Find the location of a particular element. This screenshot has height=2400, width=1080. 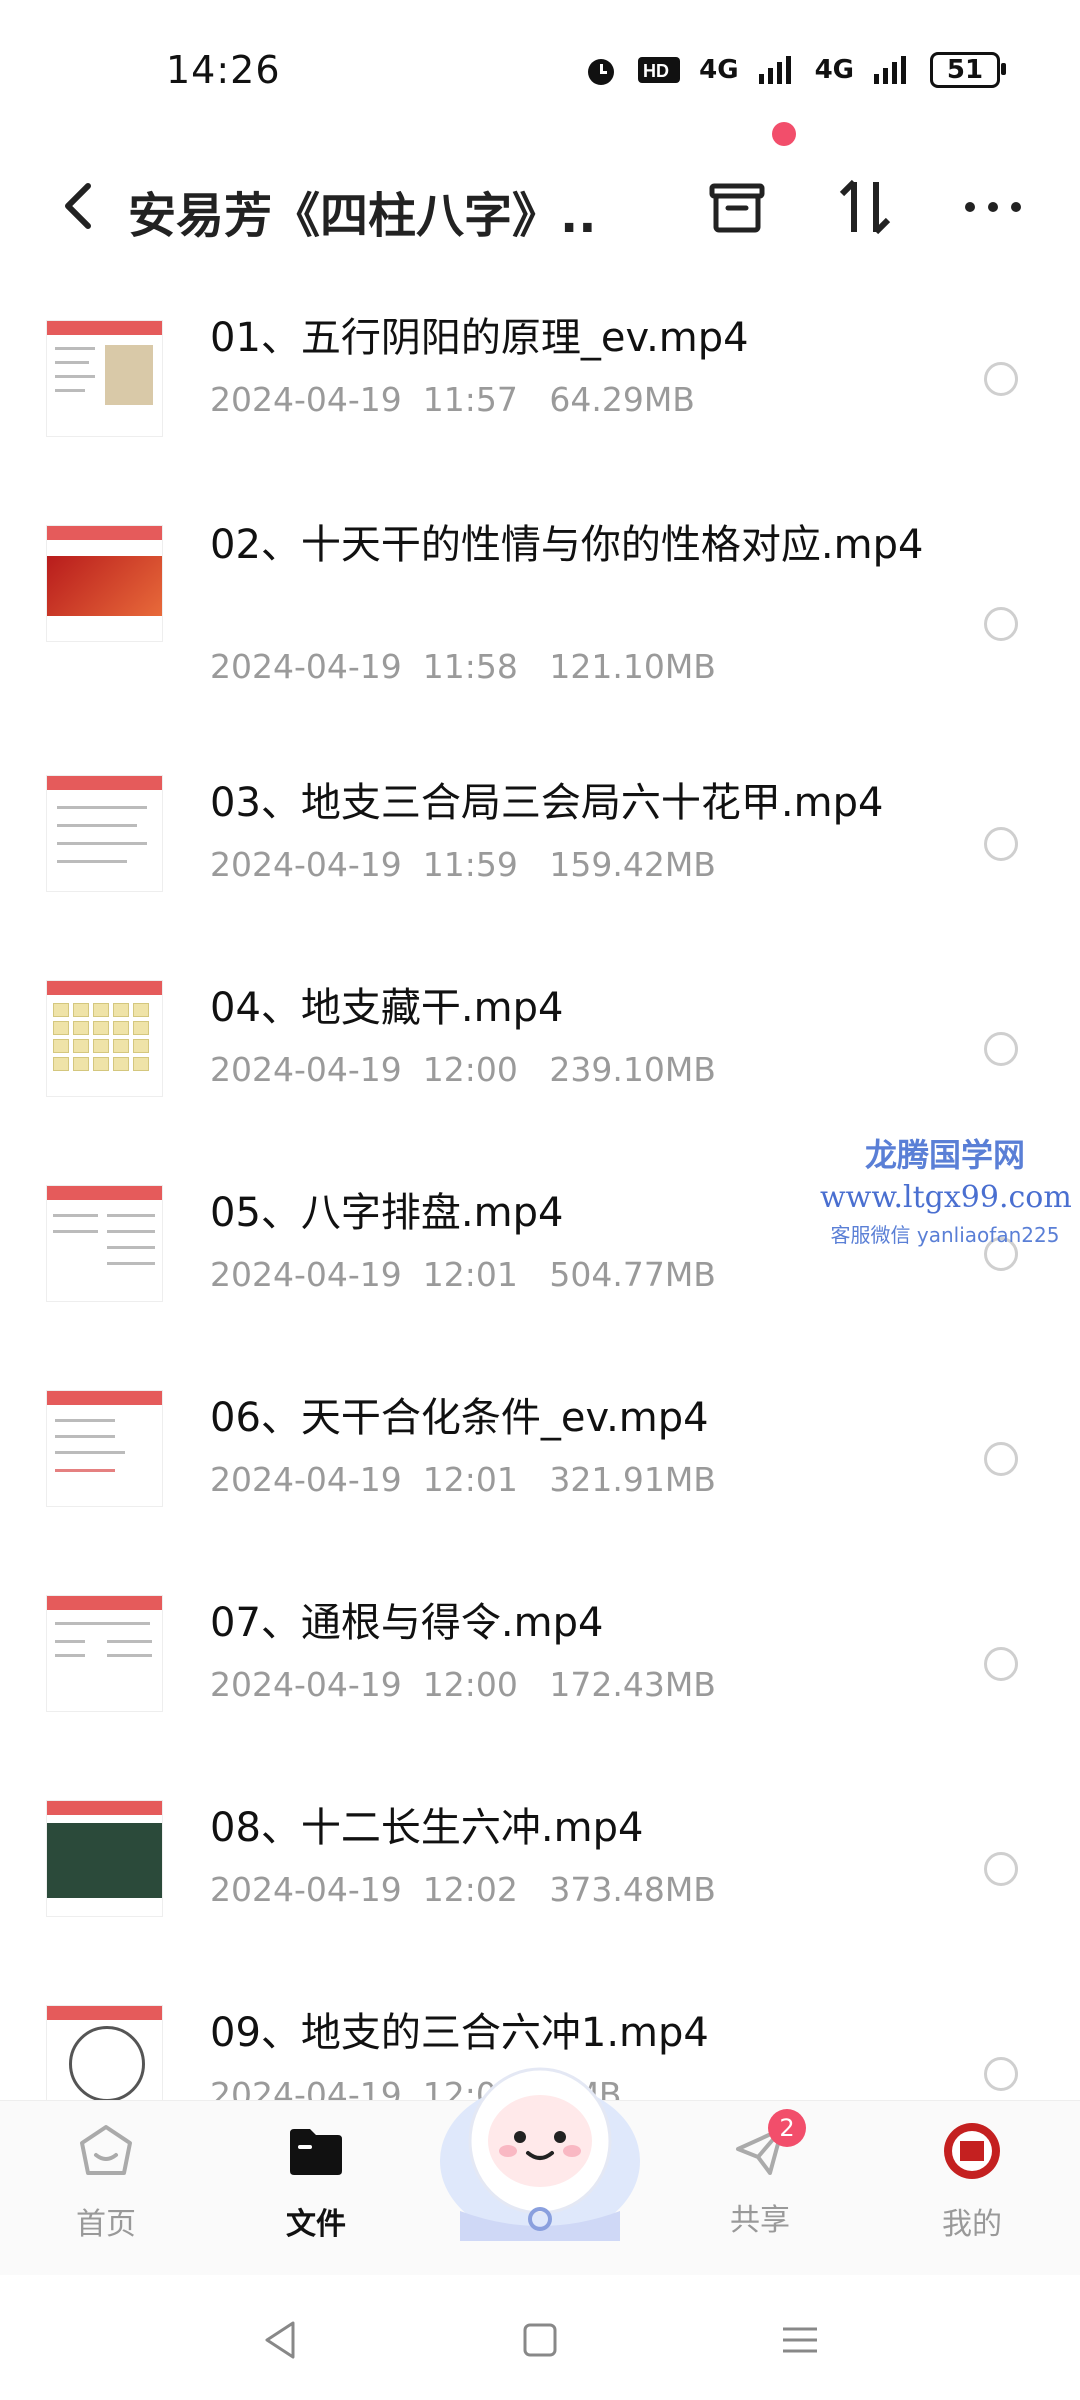

network-label-2: 4G is located at coordinates (834, 70).